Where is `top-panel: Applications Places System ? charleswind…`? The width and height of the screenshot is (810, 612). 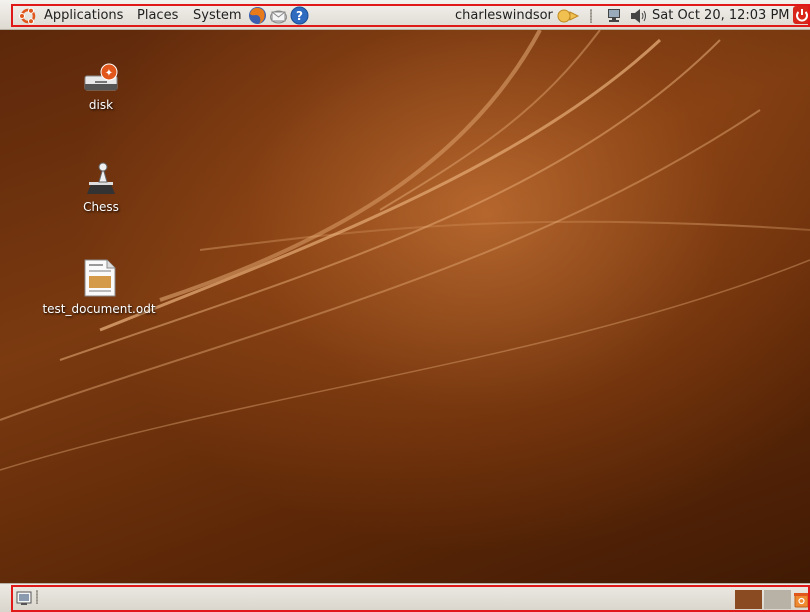 top-panel: Applications Places System ? charleswind… is located at coordinates (405, 15).